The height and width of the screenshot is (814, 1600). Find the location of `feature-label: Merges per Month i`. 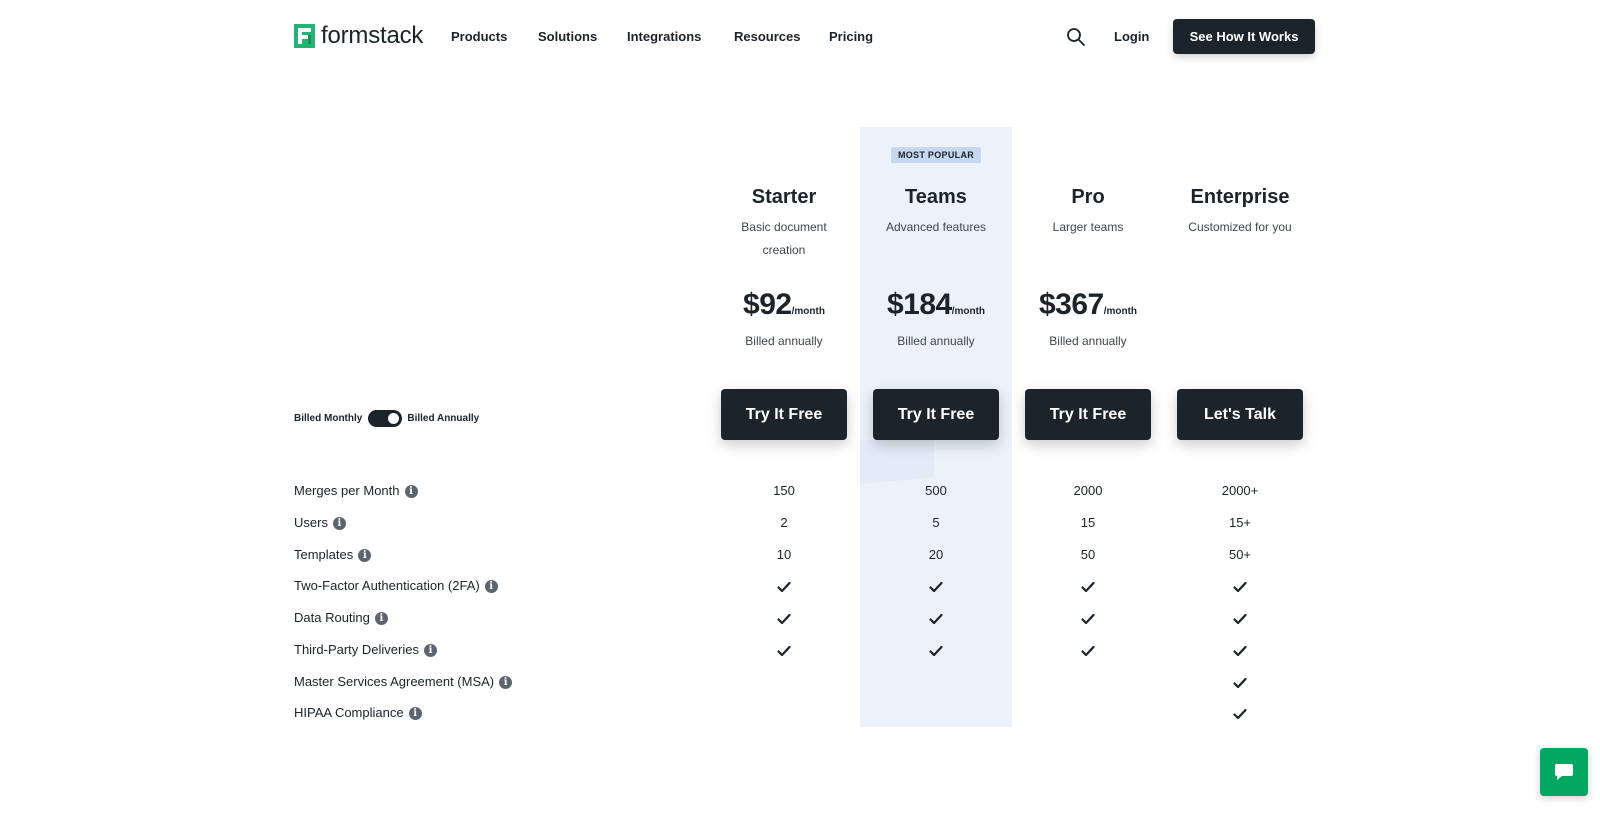

feature-label: Merges per Month i is located at coordinates (356, 491).